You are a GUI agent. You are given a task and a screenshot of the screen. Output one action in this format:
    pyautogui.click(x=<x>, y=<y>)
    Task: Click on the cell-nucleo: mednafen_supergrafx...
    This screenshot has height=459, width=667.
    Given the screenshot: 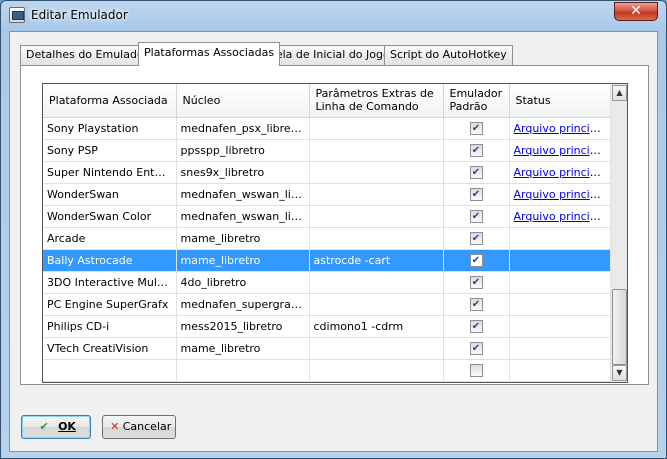 What is the action you would take?
    pyautogui.click(x=243, y=304)
    